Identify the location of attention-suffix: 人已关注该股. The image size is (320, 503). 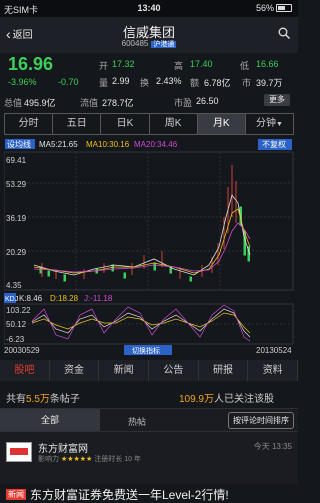
(244, 399).